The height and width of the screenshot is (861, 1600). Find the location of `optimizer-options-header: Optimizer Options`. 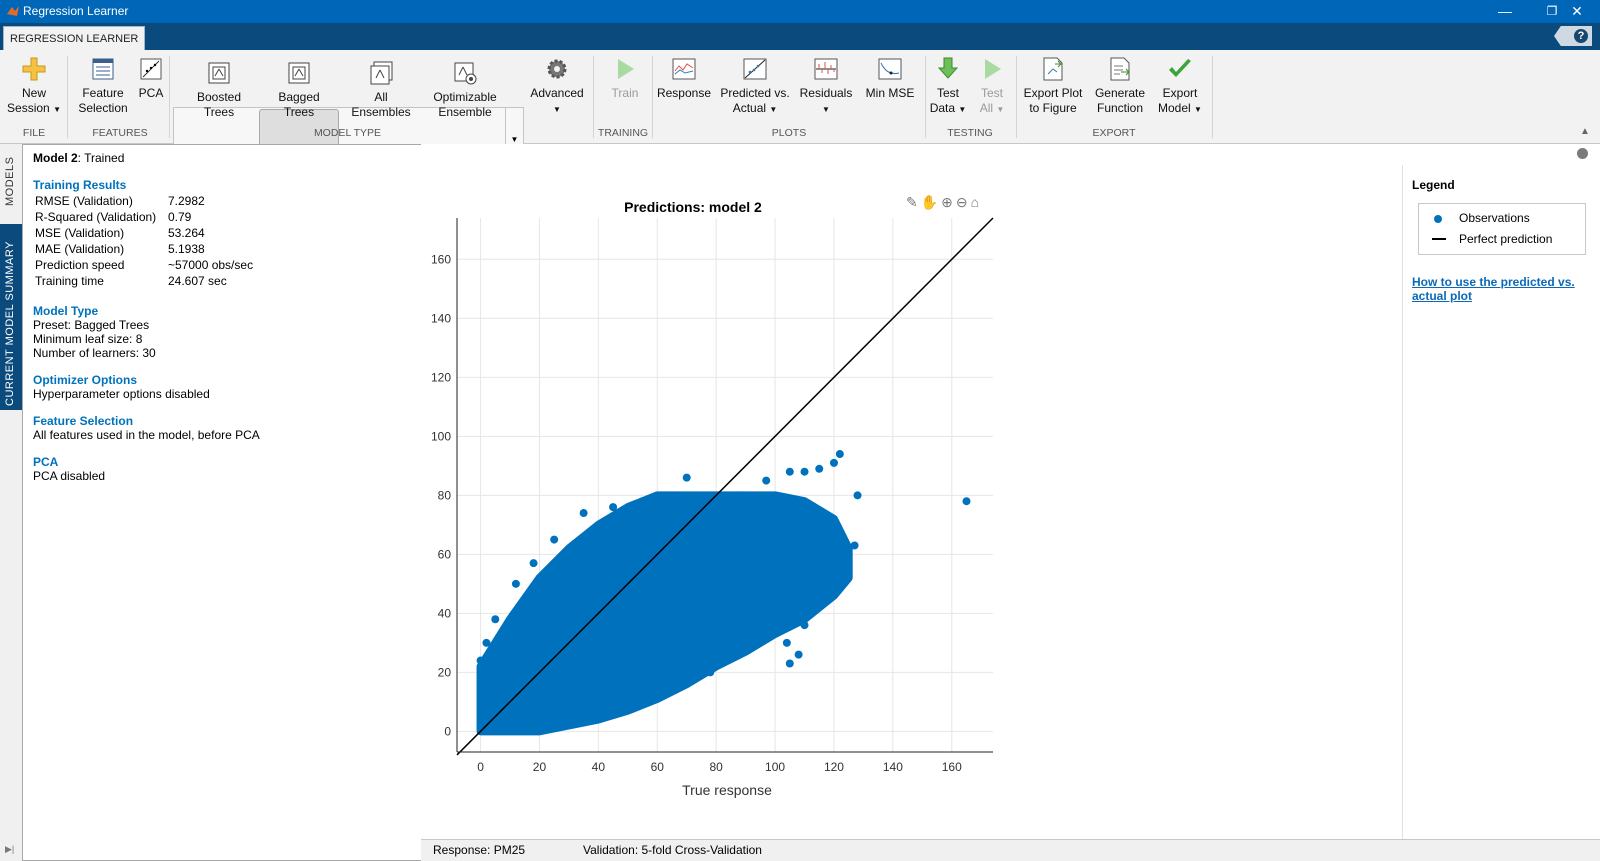

optimizer-options-header: Optimizer Options is located at coordinates (85, 380).